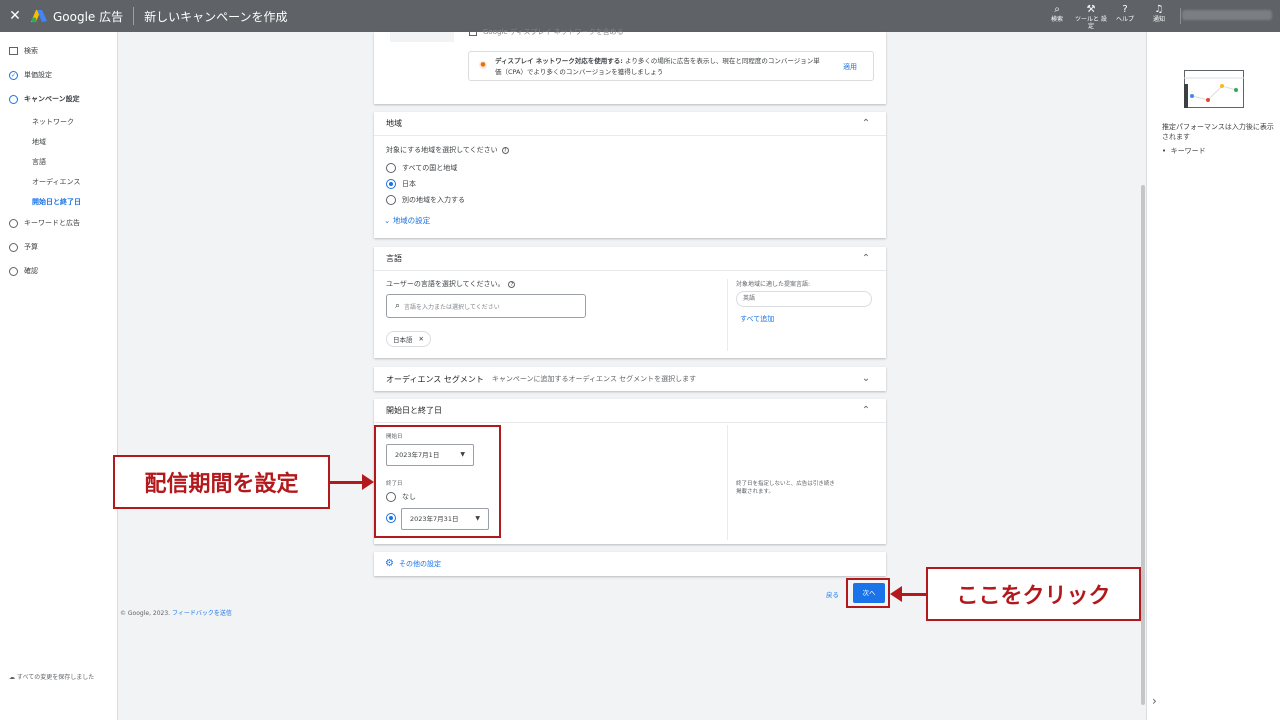 This screenshot has width=1280, height=720. Describe the element at coordinates (1091, 23) in the screenshot. I see `tools-settings-label: ツールと 設定` at that location.